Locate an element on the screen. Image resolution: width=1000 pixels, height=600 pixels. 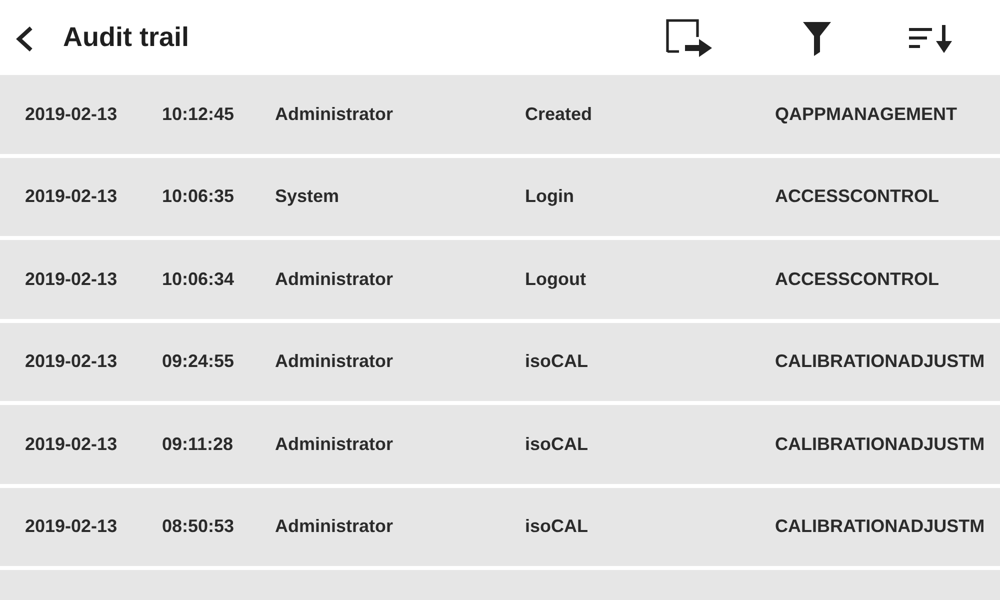
log-row: 2019-02-13 09:11:28 Administrator isoCAL CALIBRATIONADJUSTM is located at coordinates (500, 444).